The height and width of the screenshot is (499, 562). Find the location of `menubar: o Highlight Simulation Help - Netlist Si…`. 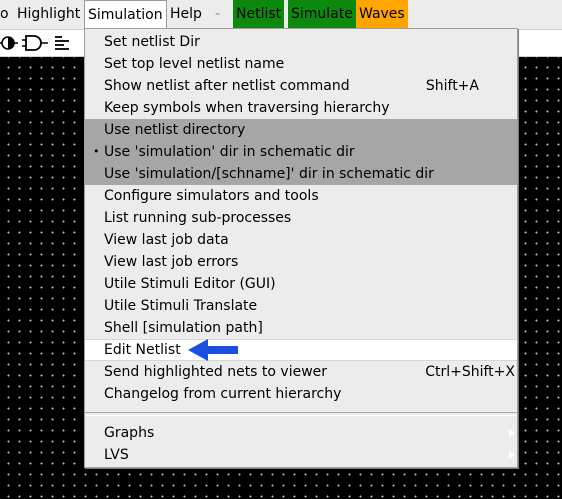

menubar: o Highlight Simulation Help - Netlist Si… is located at coordinates (281, 15).